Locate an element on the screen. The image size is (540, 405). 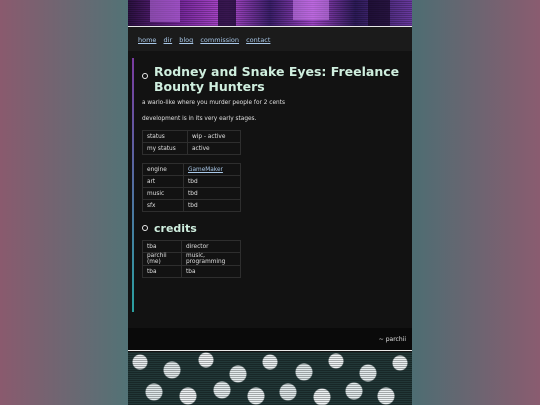
table-row: my status active is located at coordinates (191, 148).